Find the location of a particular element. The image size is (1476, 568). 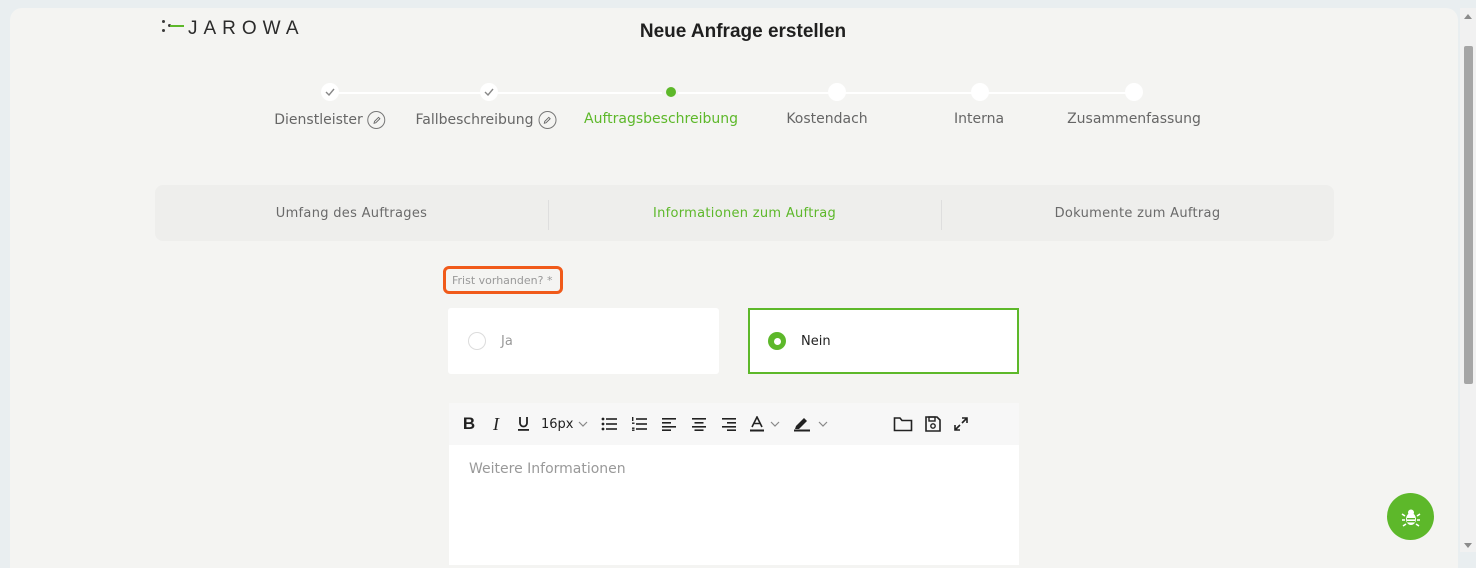

step-1-done-icon is located at coordinates (330, 92).